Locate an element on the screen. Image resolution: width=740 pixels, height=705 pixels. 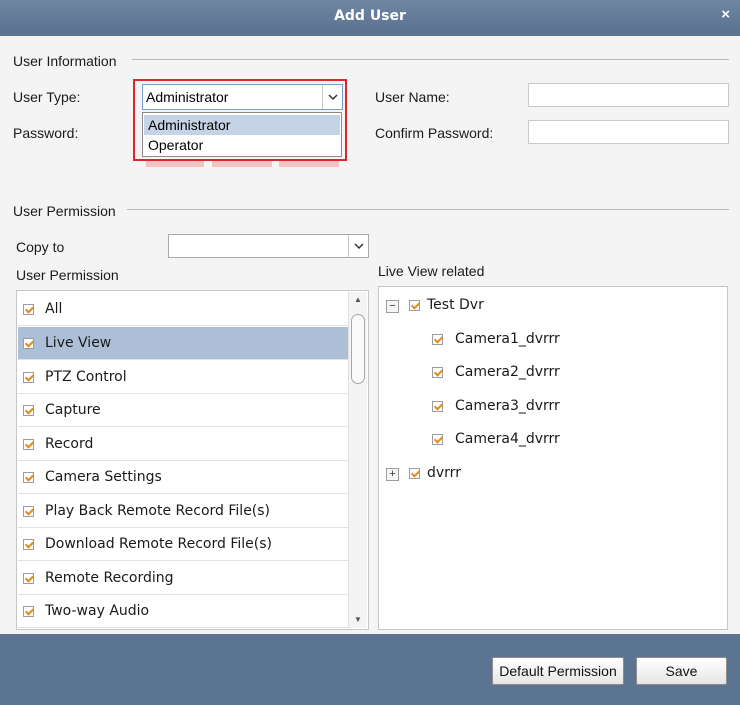
user-name-field is located at coordinates (628, 95).